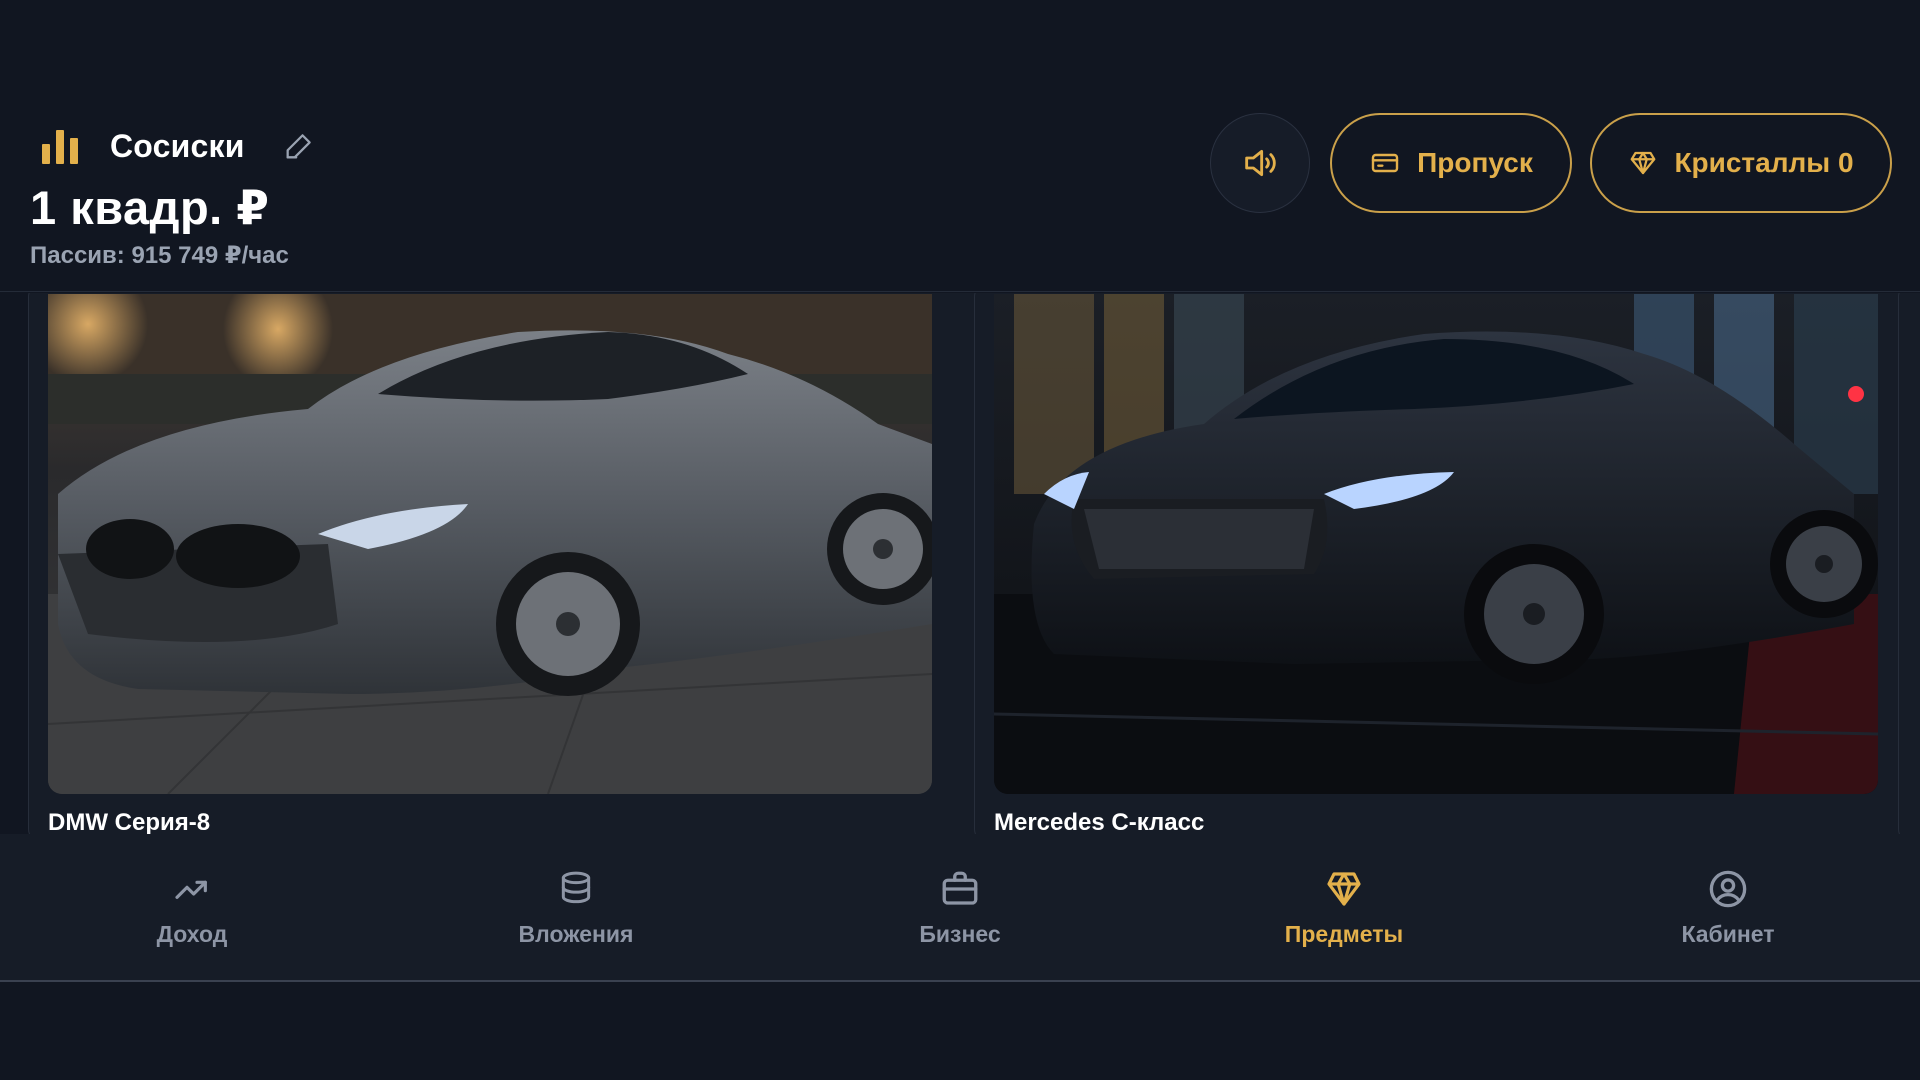  Describe the element at coordinates (1764, 162) in the screenshot. I see `crystals-button-label: Кристаллы 0` at that location.